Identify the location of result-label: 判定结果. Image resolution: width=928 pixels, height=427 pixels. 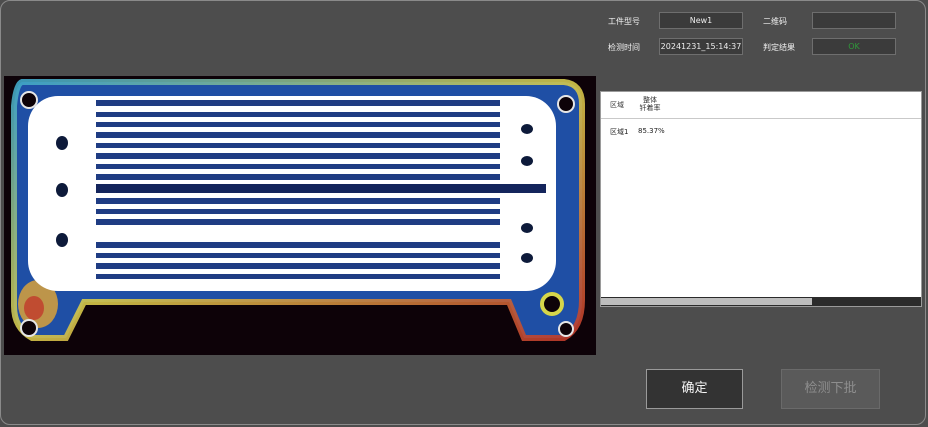
(779, 47).